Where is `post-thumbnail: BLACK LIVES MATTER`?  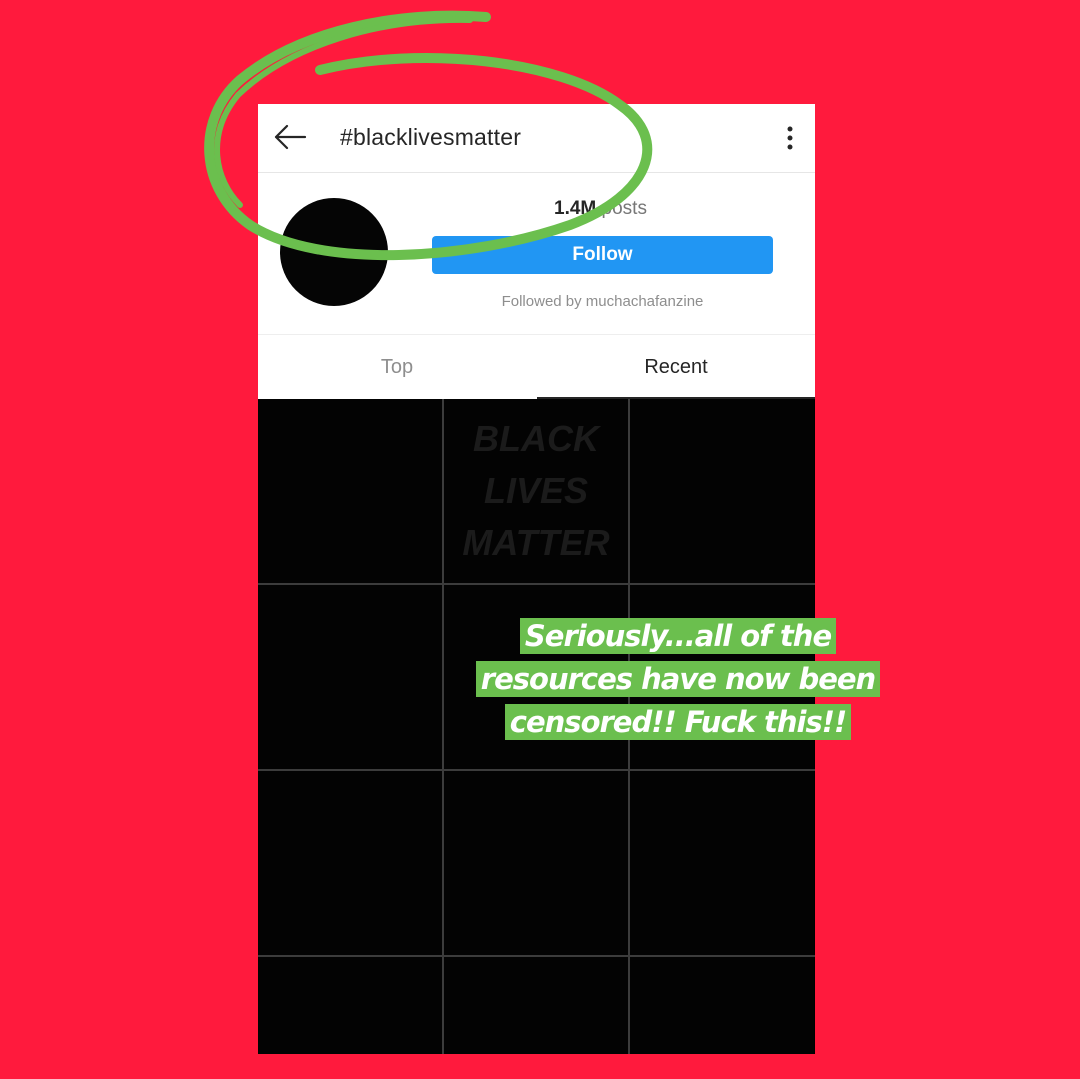 post-thumbnail: BLACK LIVES MATTER is located at coordinates (536, 491).